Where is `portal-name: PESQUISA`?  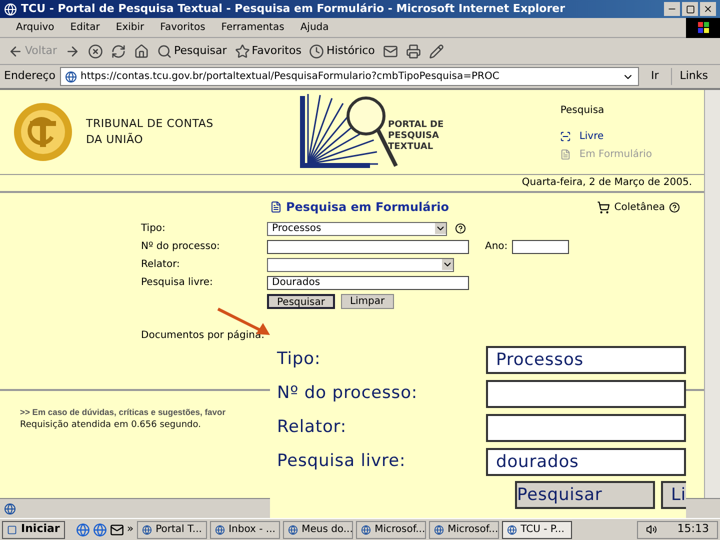
portal-name: PESQUISA is located at coordinates (414, 136).